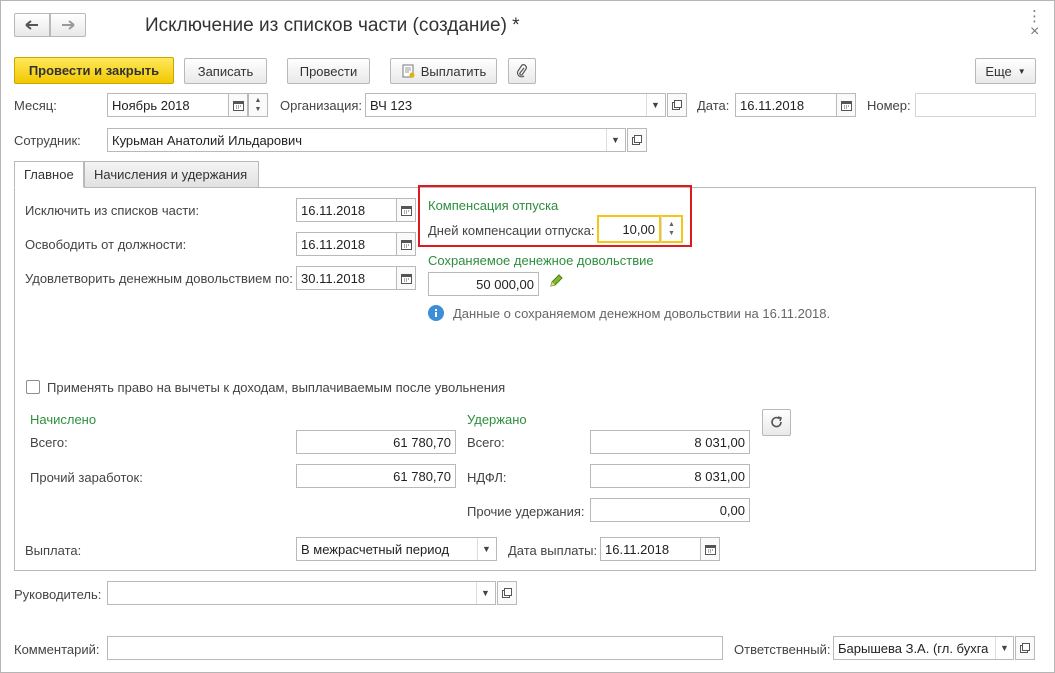 The height and width of the screenshot is (673, 1055). Describe the element at coordinates (258, 105) in the screenshot. I see `month-stepper: ▲ ▼` at that location.